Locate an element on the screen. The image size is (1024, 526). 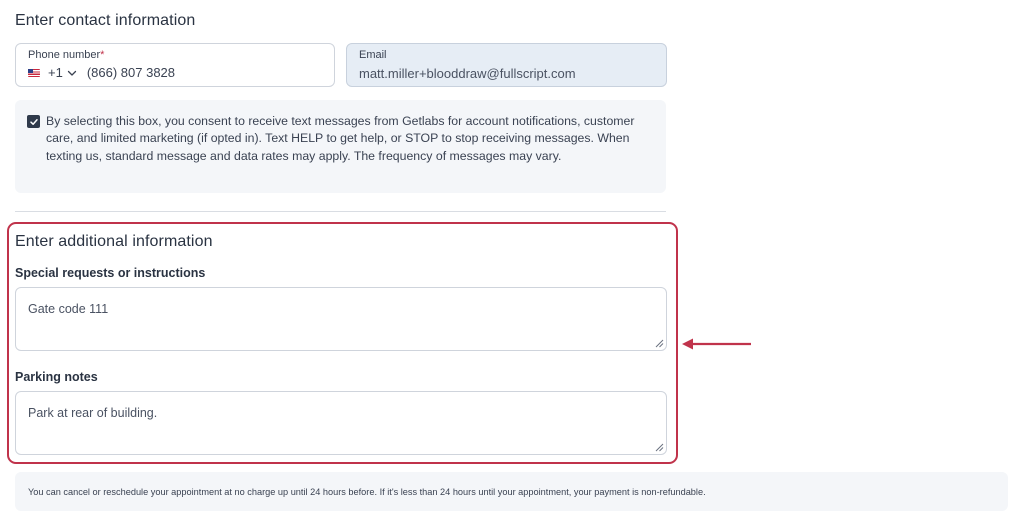
consent-checkbox is located at coordinates (33, 121).